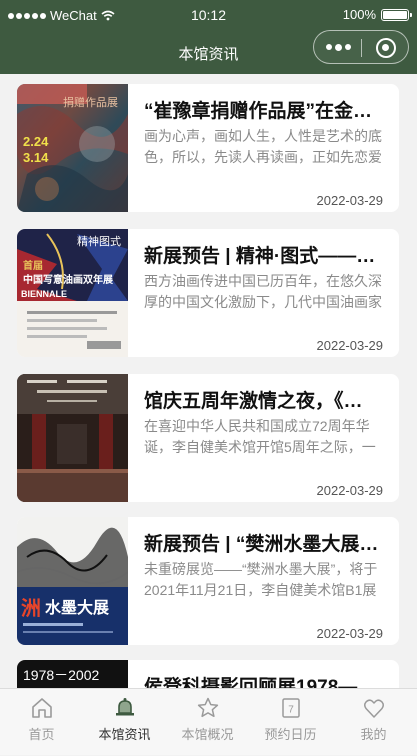 The width and height of the screenshot is (417, 756). Describe the element at coordinates (290, 734) in the screenshot. I see `tab-label: 预约日历` at that location.